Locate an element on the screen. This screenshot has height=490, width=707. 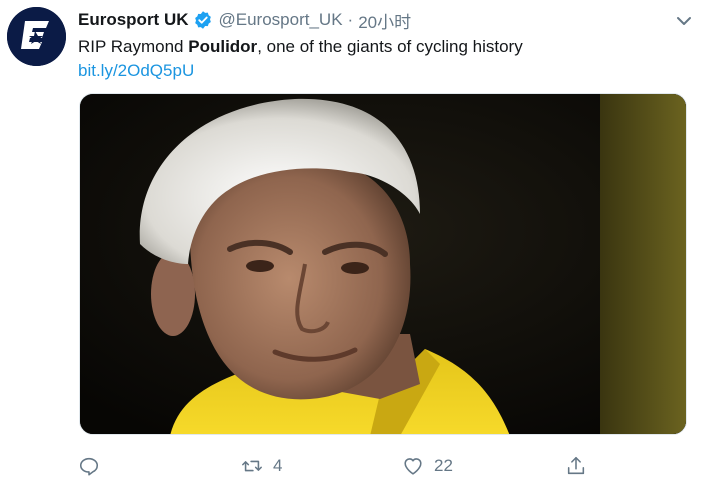
tweet-header: Eurosport UK @Eurosport_UK · 20小时 is located at coordinates (244, 20).